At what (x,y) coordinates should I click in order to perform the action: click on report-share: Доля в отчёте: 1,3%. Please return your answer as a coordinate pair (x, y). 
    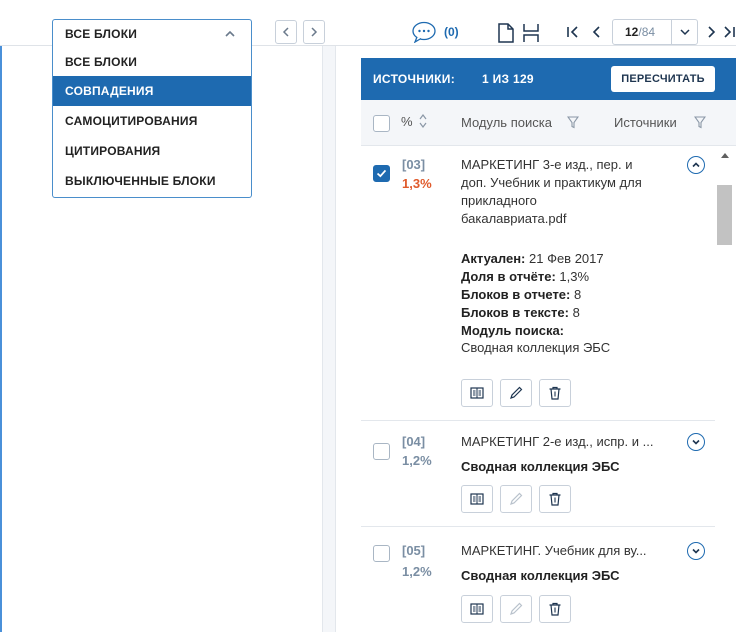
    Looking at the image, I should click on (525, 276).